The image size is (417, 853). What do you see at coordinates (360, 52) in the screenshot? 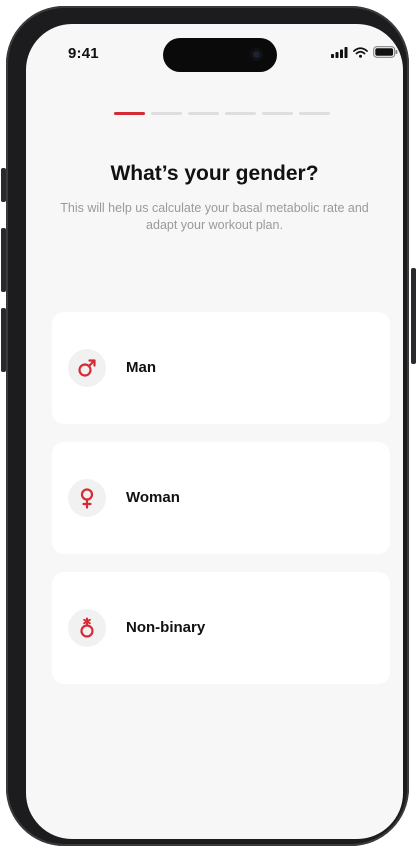
I see `wifi-icon` at bounding box center [360, 52].